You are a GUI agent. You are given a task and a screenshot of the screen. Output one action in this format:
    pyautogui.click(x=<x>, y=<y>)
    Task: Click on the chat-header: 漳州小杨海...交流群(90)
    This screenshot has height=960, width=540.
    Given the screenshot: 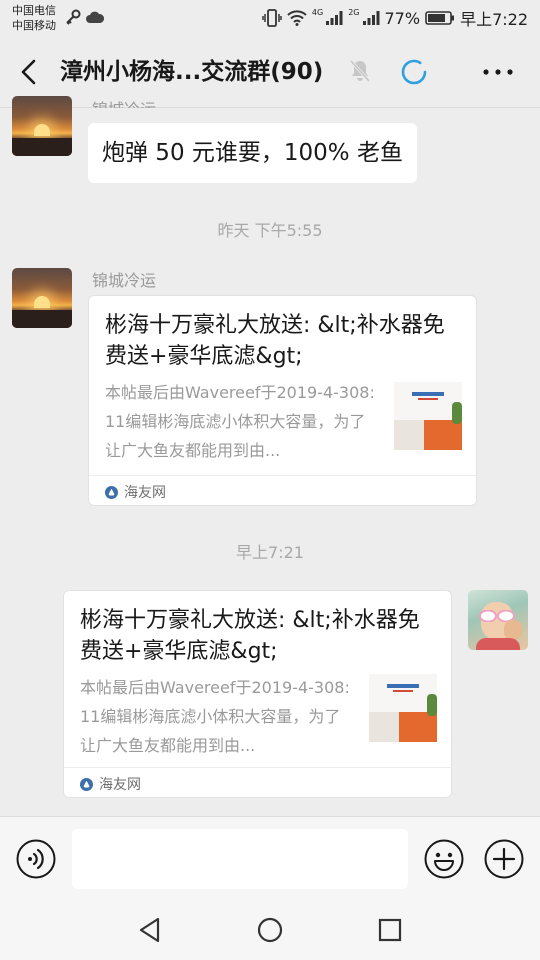 What is the action you would take?
    pyautogui.click(x=270, y=72)
    